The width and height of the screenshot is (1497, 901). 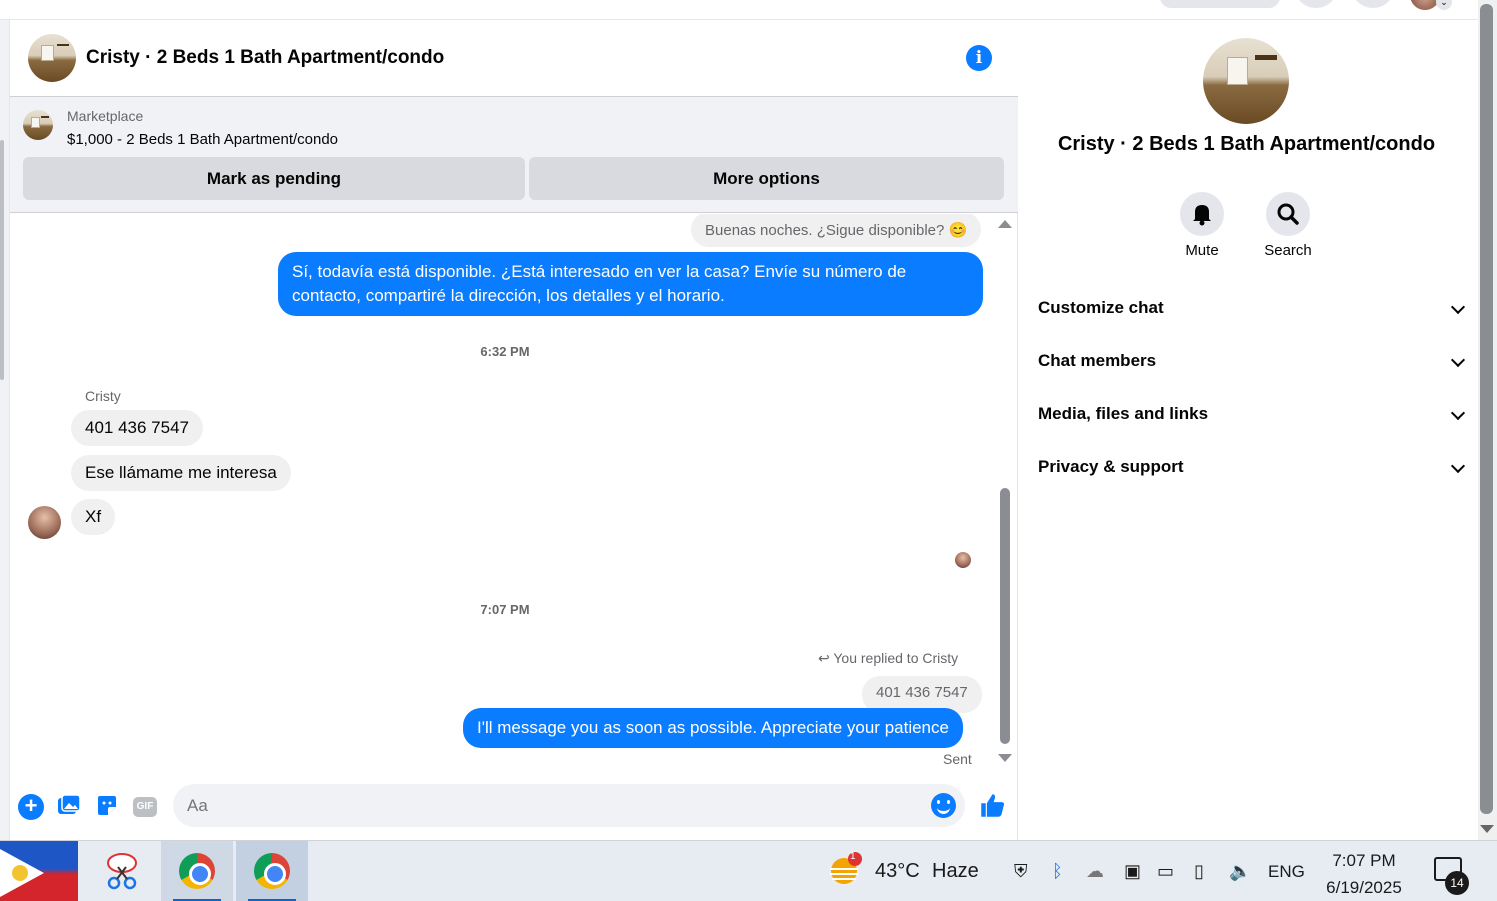 I want to click on reply-icon: ↩, so click(x=826, y=658).